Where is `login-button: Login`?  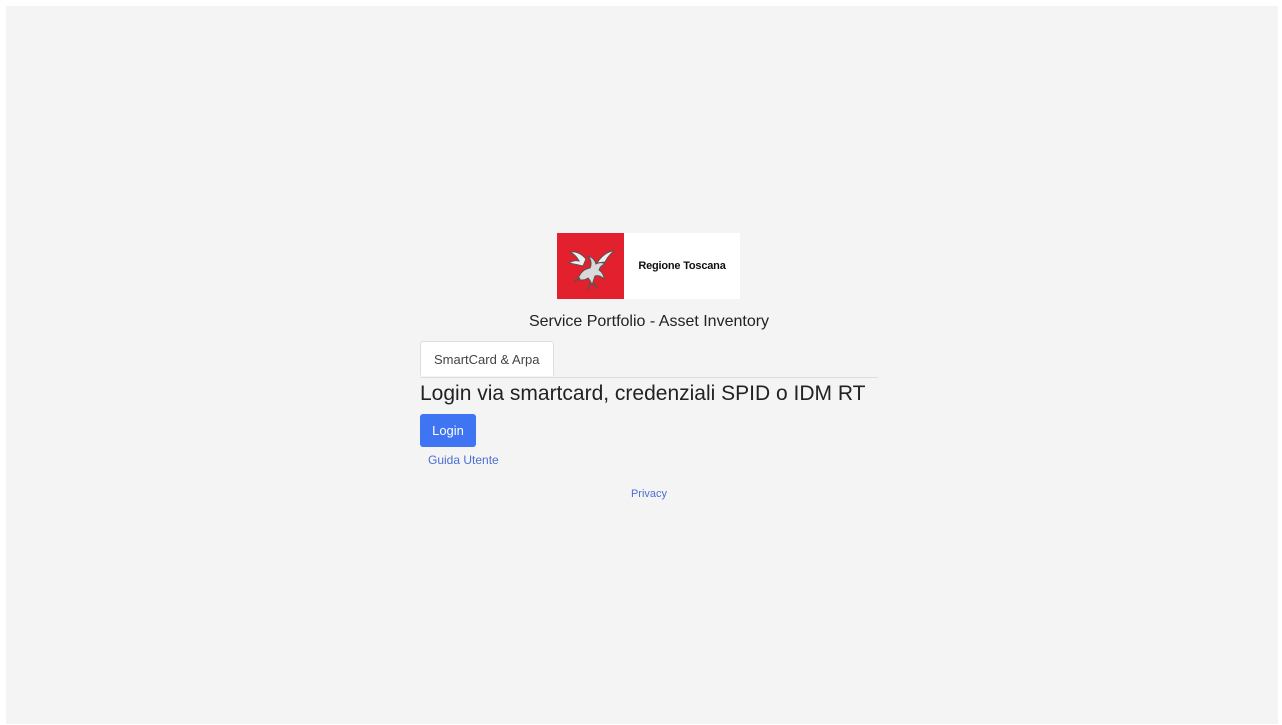 login-button: Login is located at coordinates (448, 430).